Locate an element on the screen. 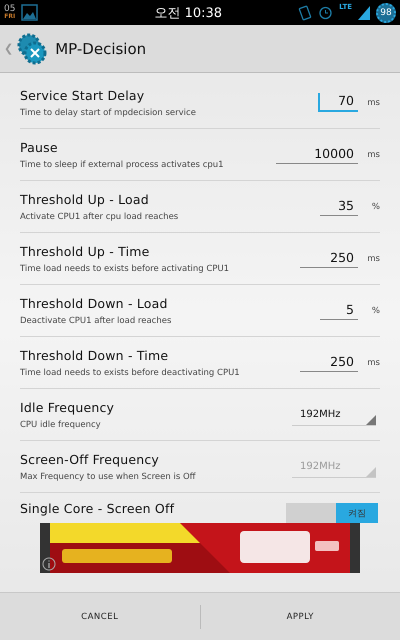  status-date: 05 is located at coordinates (10, 9).